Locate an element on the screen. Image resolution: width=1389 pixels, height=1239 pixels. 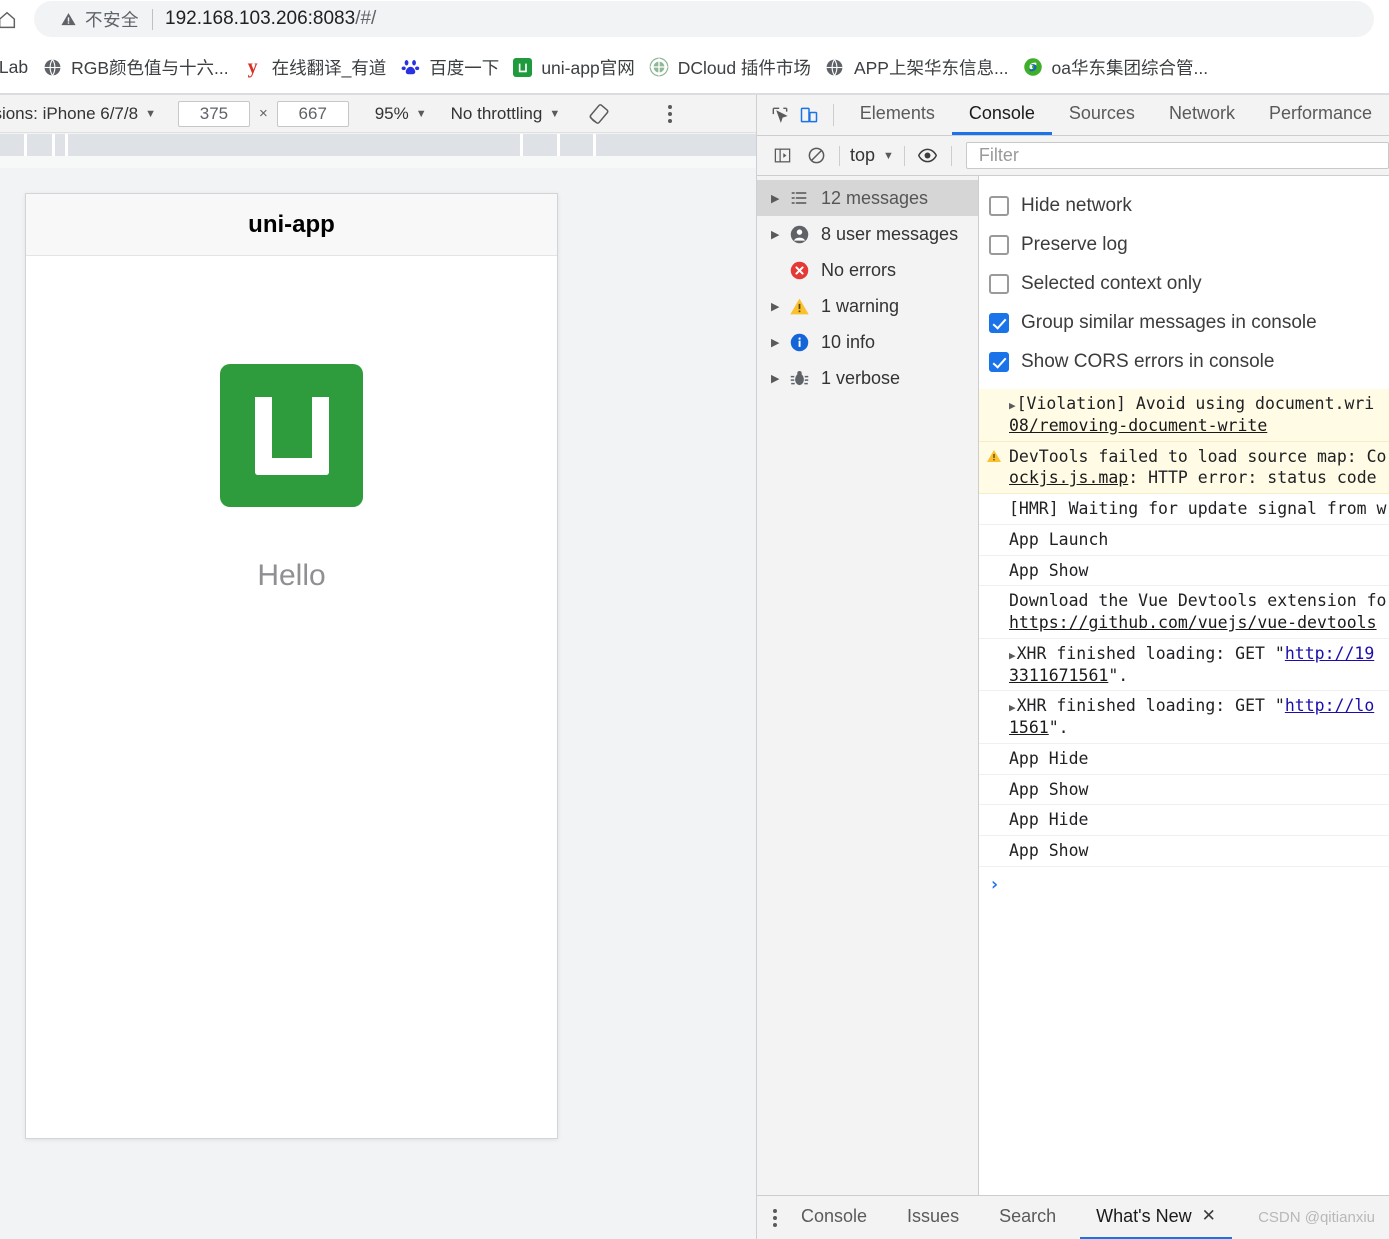
tab-performance: Performance is located at coordinates (1320, 115).